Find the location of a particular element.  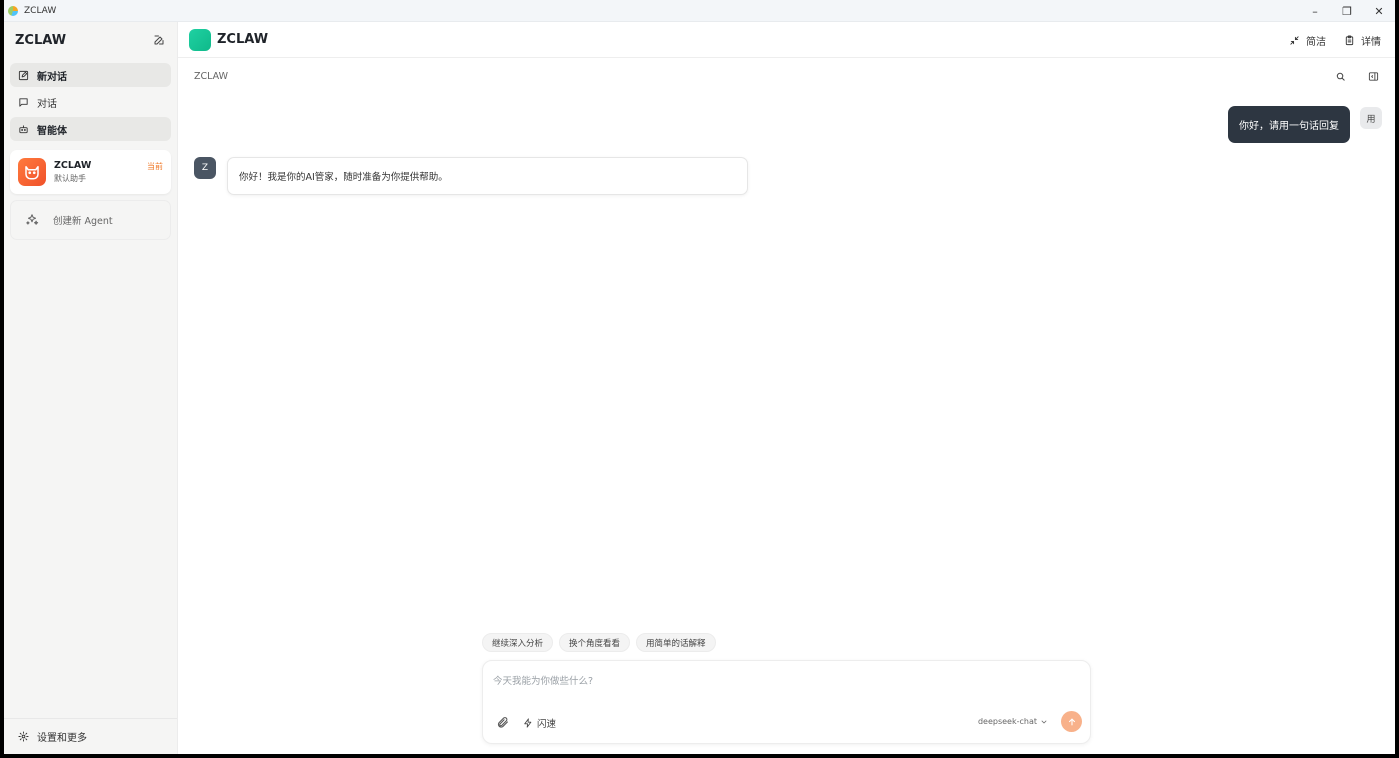

edit-icon is located at coordinates (23, 75).